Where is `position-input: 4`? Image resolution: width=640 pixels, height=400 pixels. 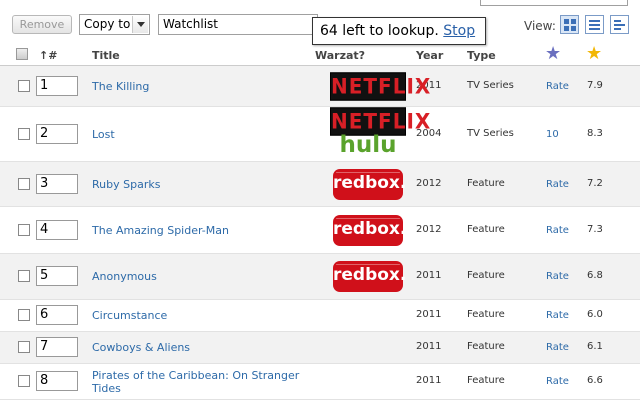
position-input: 4 is located at coordinates (57, 230).